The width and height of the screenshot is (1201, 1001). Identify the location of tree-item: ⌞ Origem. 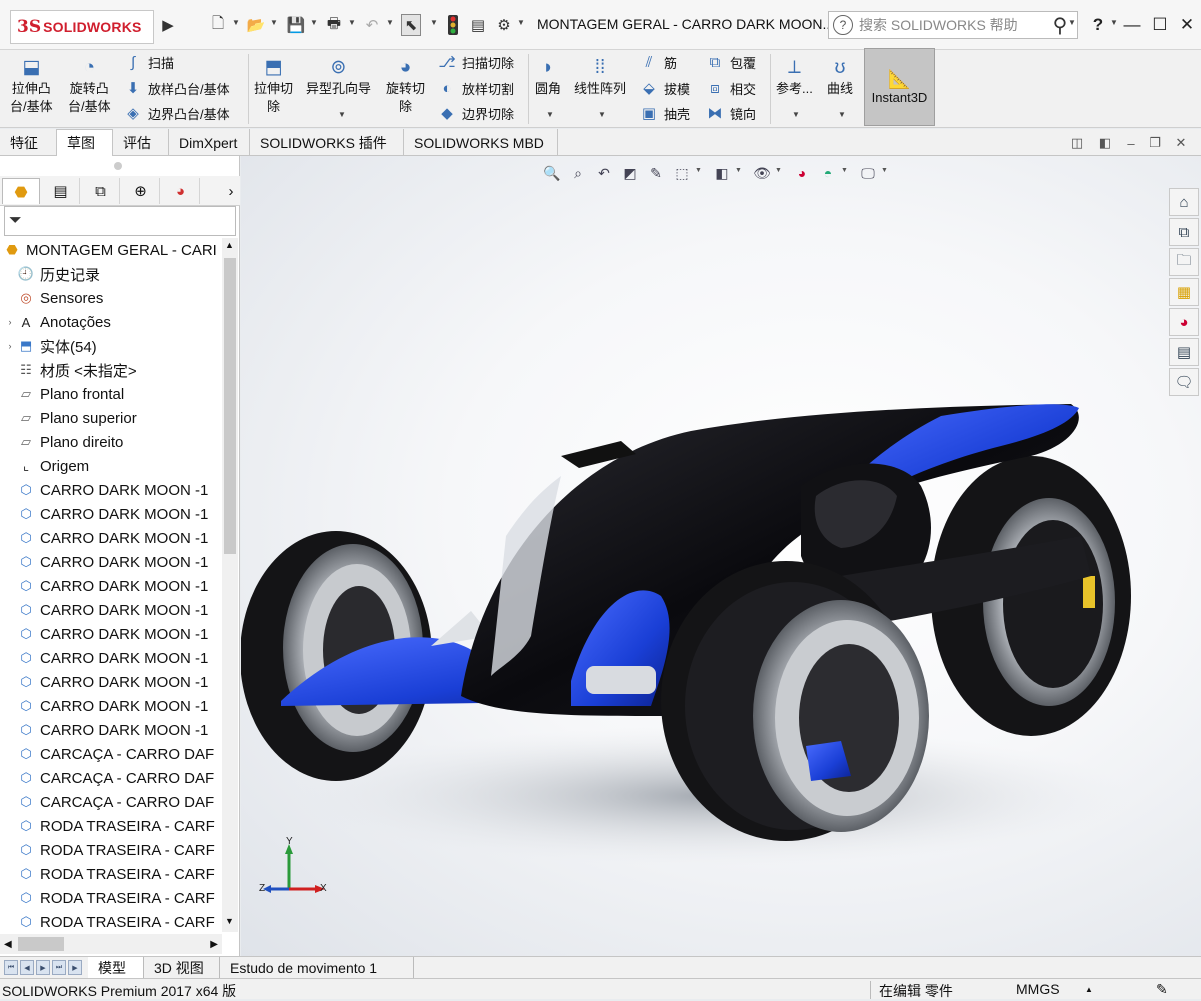
(46, 466).